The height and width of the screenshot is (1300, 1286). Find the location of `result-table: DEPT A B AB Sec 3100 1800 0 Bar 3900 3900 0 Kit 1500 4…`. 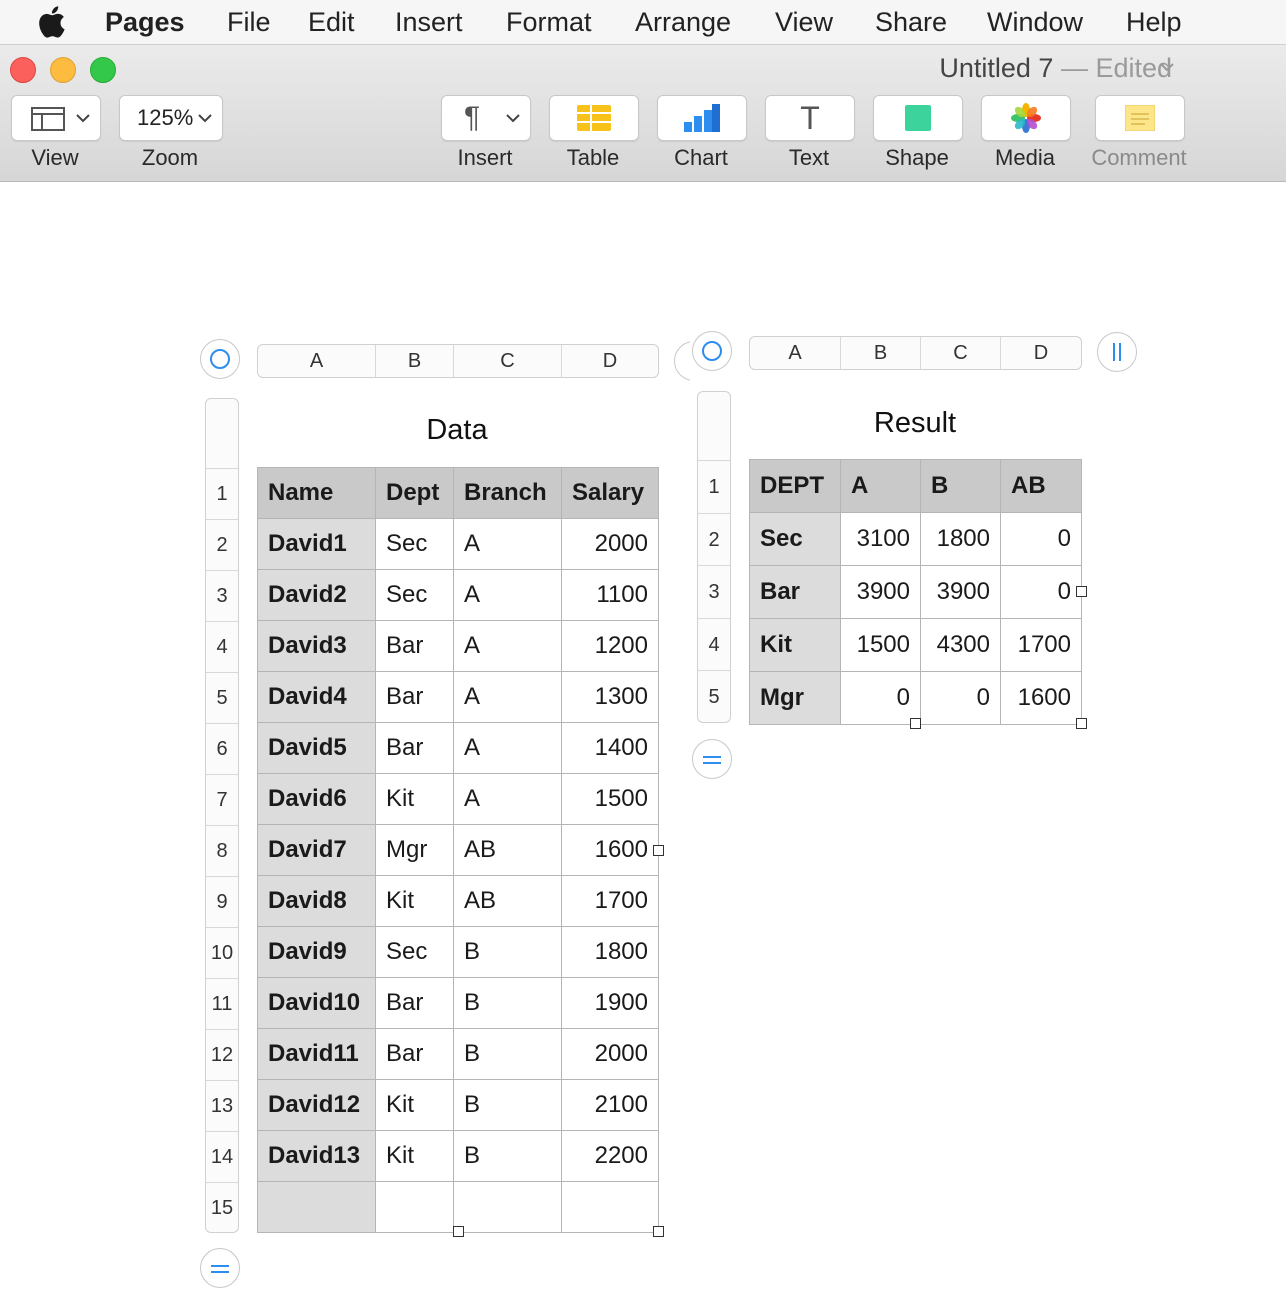

result-table: DEPT A B AB Sec 3100 1800 0 Bar 3900 3900 0 Kit 1500 4… is located at coordinates (915, 592).